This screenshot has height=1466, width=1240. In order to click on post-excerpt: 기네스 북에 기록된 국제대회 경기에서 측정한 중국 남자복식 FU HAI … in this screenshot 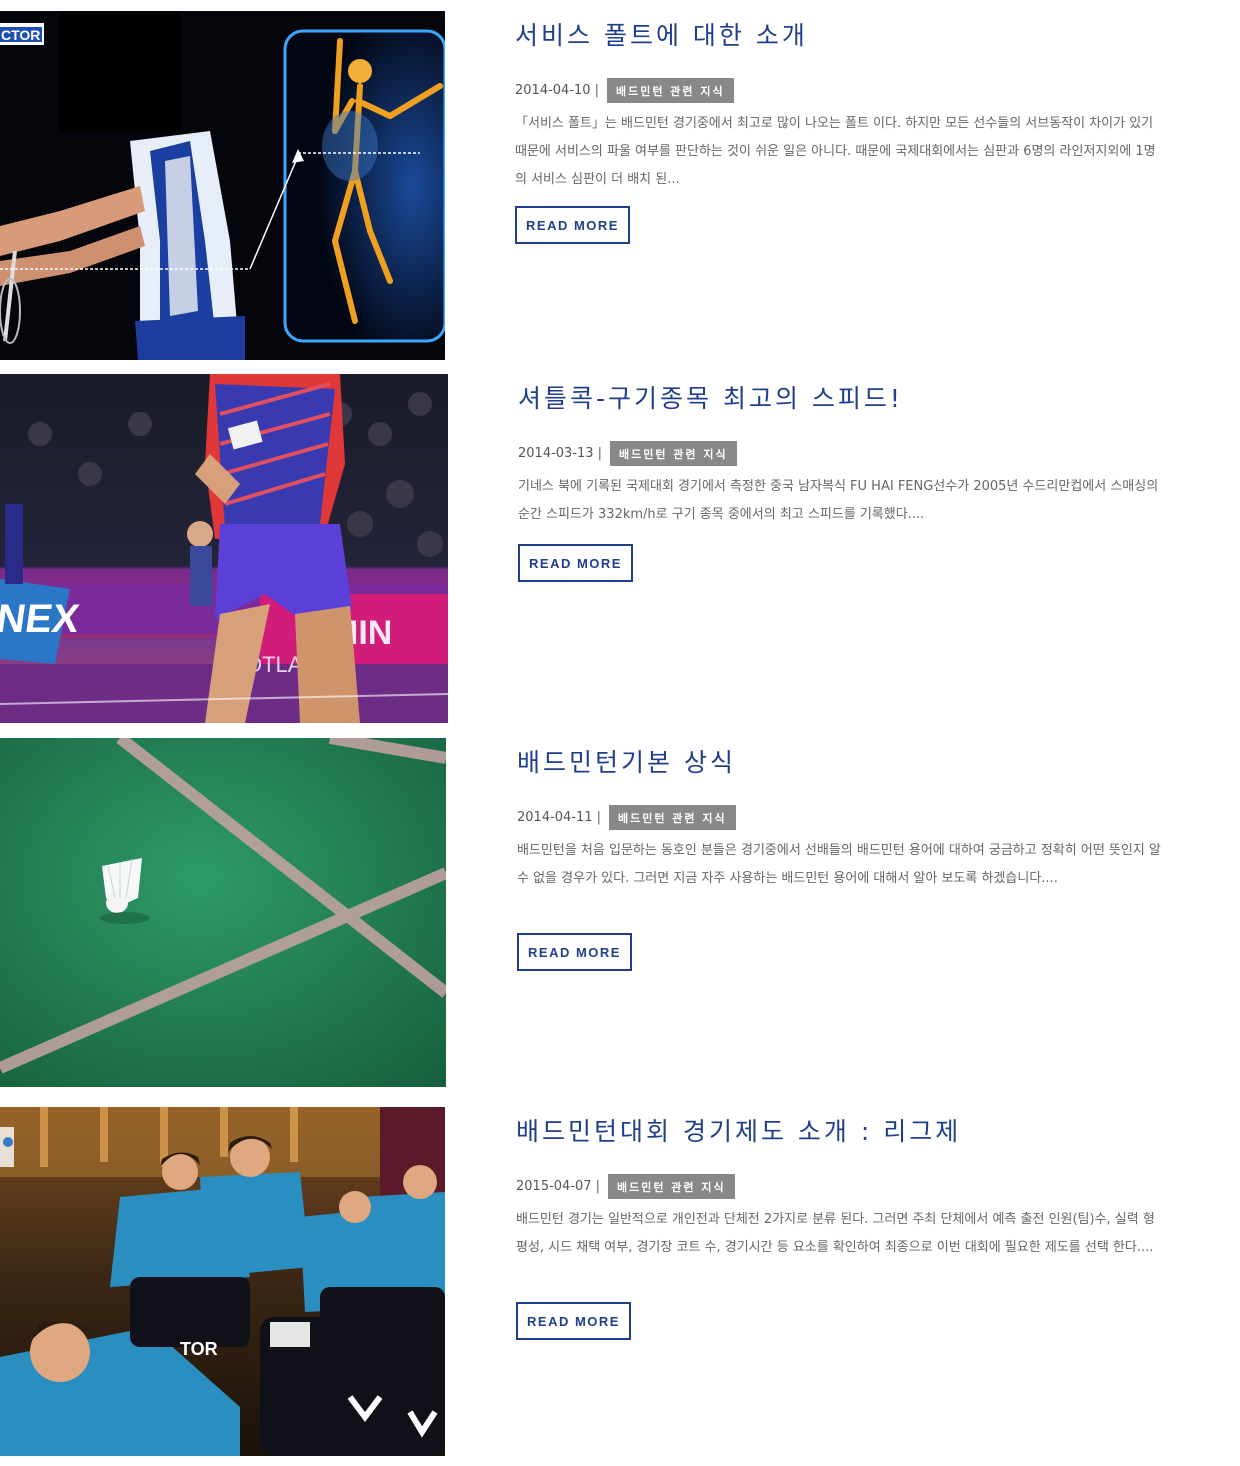, I will do `click(838, 500)`.